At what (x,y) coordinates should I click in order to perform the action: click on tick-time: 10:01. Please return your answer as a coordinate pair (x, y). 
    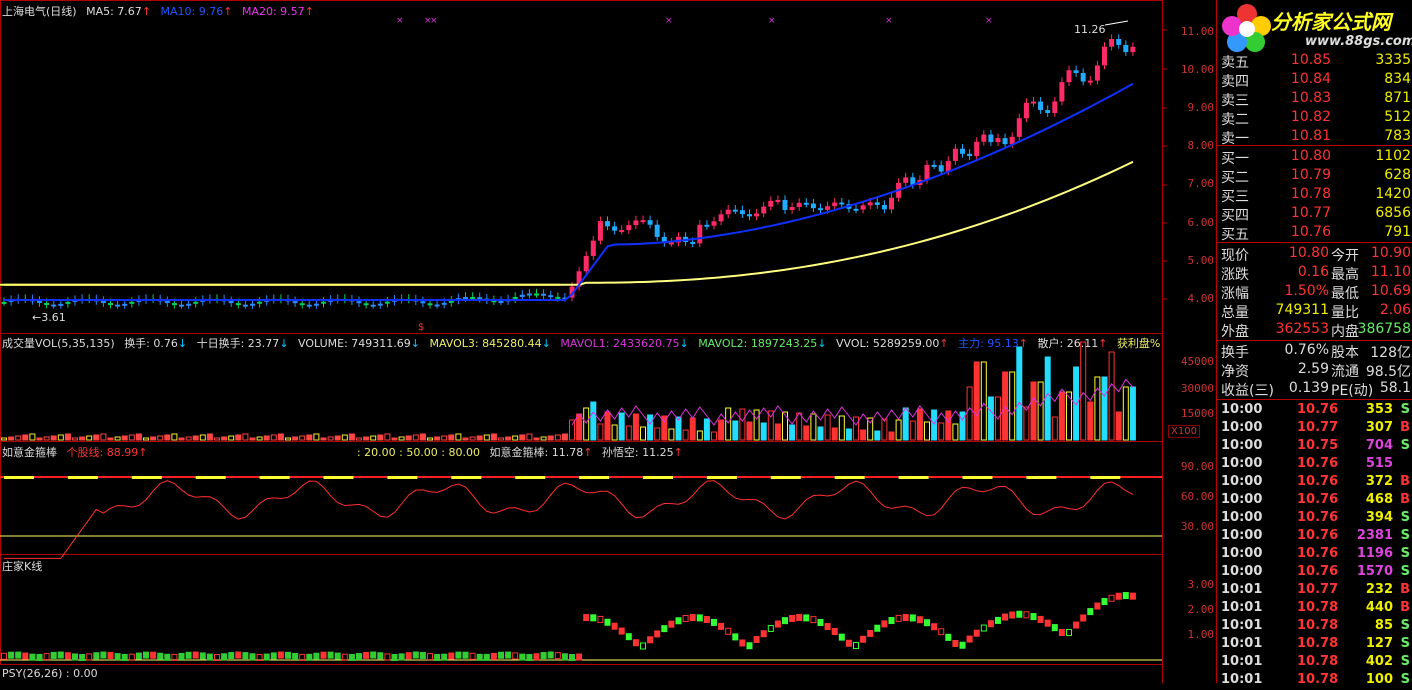
    Looking at the image, I should click on (1242, 589).